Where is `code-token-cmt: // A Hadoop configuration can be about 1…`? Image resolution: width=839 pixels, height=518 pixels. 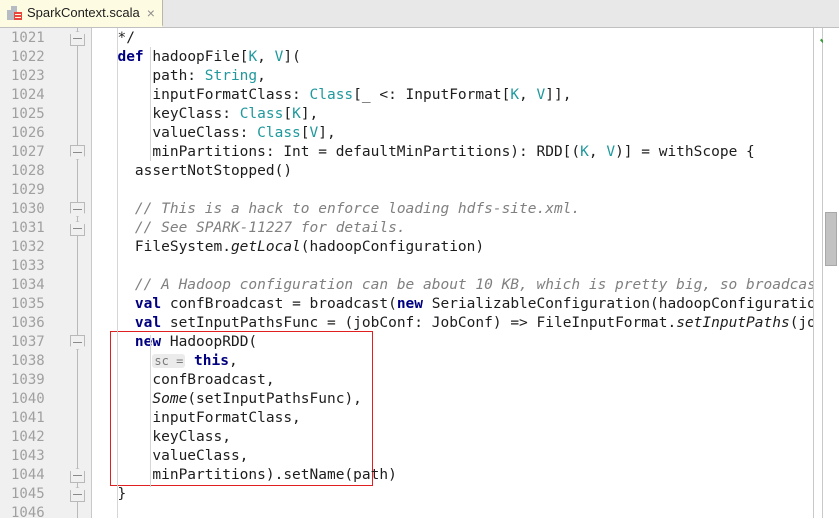 code-token-cmt: // A Hadoop configuration can be about 1… is located at coordinates (473, 285).